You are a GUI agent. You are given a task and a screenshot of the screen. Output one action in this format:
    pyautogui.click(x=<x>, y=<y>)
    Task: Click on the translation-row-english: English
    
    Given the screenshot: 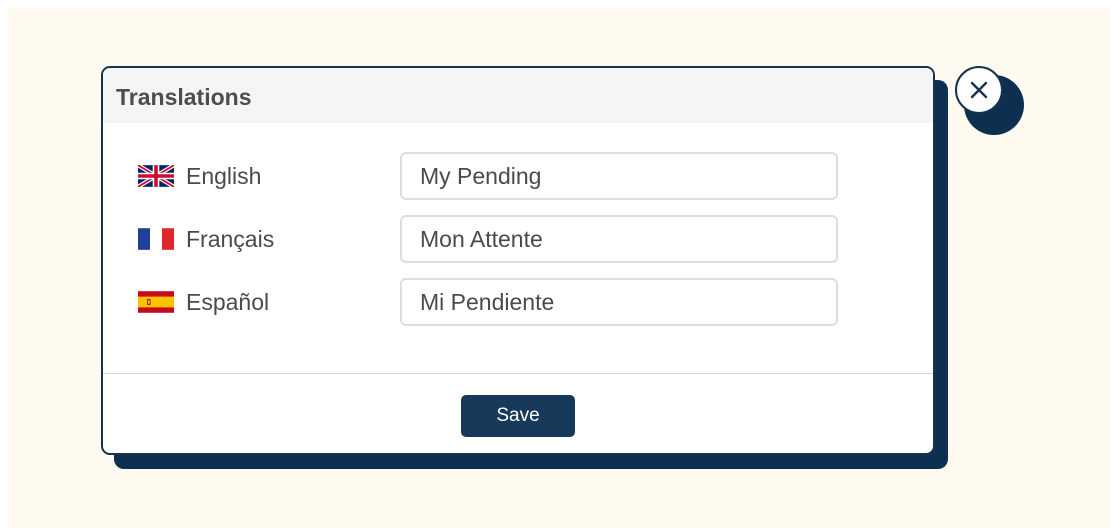 What is the action you would take?
    pyautogui.click(x=518, y=176)
    